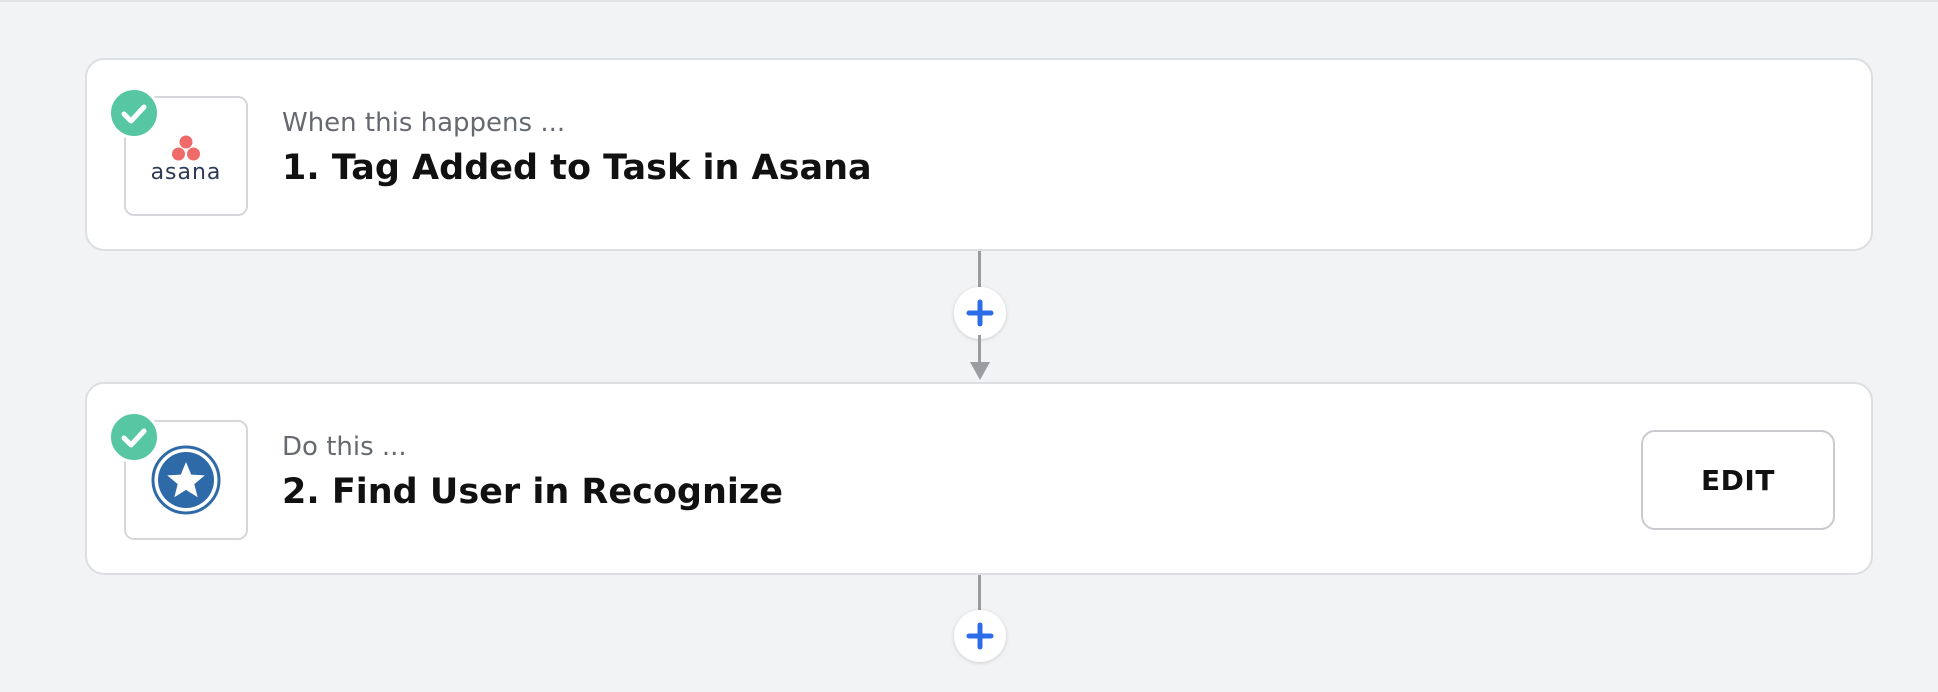  Describe the element at coordinates (980, 371) in the screenshot. I see `arrow-down-icon` at that location.